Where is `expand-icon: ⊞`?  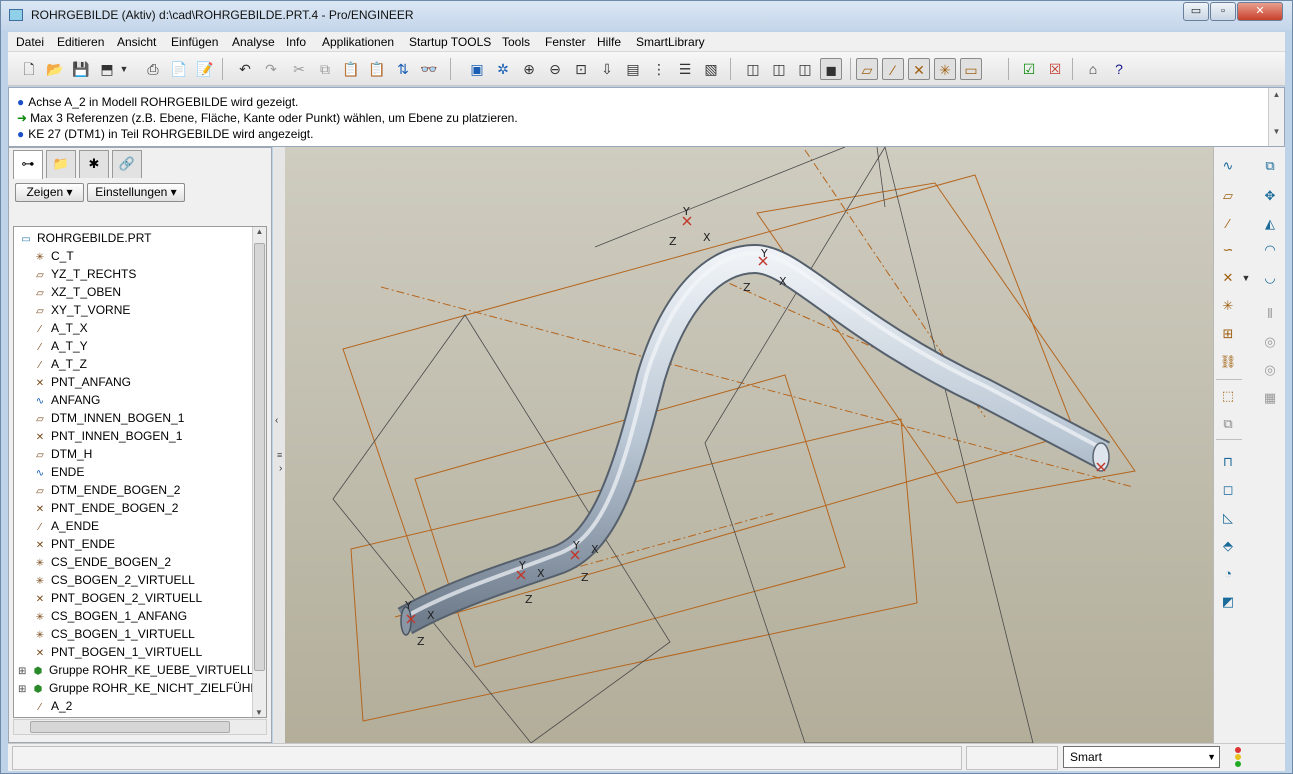 expand-icon: ⊞ is located at coordinates (24, 690).